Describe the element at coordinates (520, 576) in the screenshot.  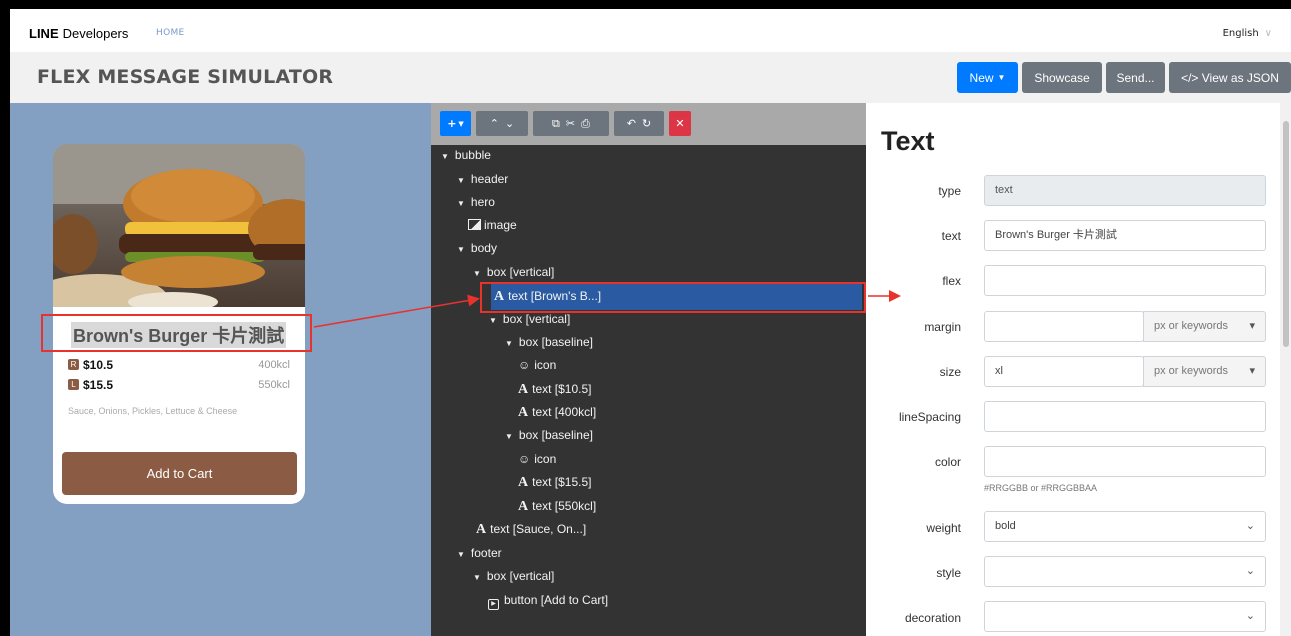
I see `node-label: box [vertical]` at that location.